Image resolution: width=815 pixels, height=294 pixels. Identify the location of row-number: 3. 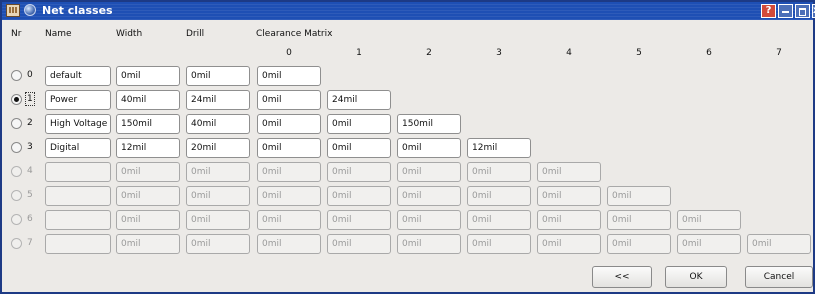
(30, 147).